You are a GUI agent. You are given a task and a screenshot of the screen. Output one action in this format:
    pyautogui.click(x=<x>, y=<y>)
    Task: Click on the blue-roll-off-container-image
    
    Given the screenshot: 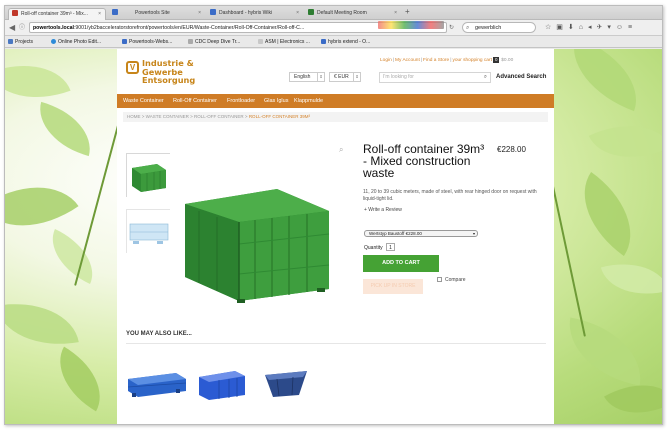 What is the action you would take?
    pyautogui.click(x=222, y=385)
    